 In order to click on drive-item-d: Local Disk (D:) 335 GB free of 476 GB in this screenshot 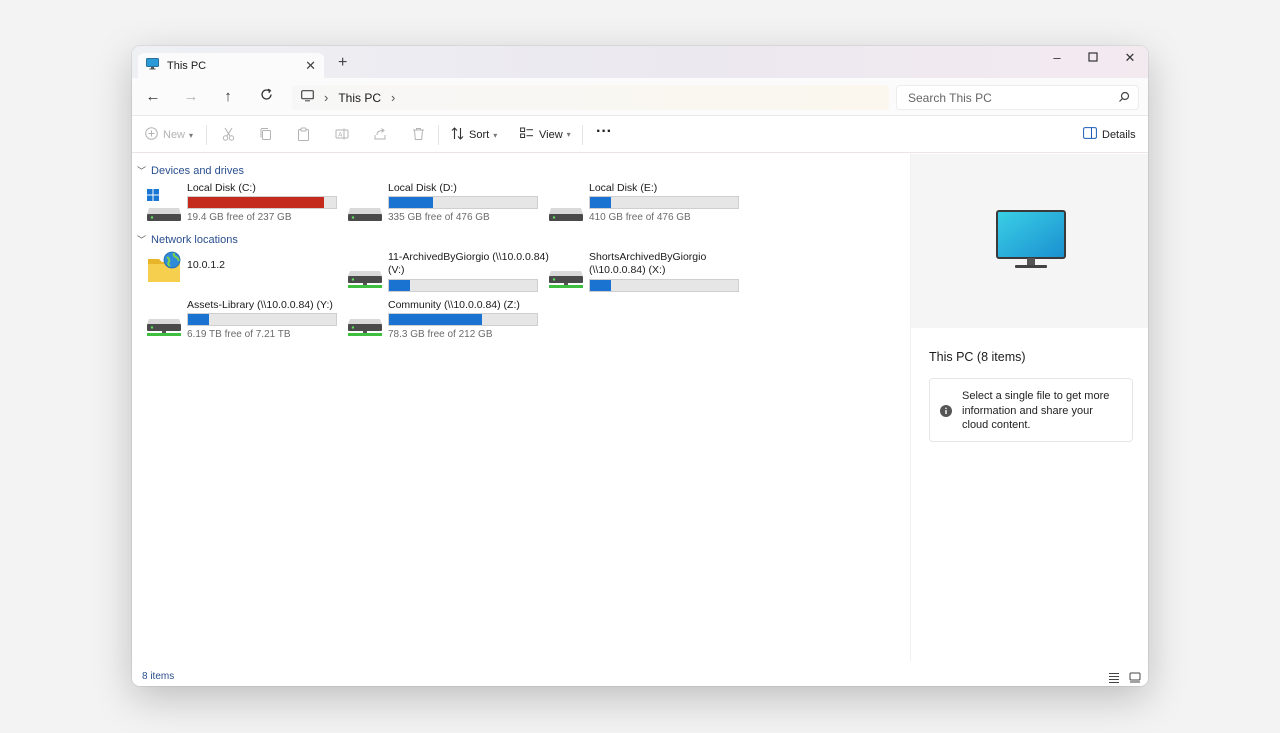, I will do `click(447, 204)`.